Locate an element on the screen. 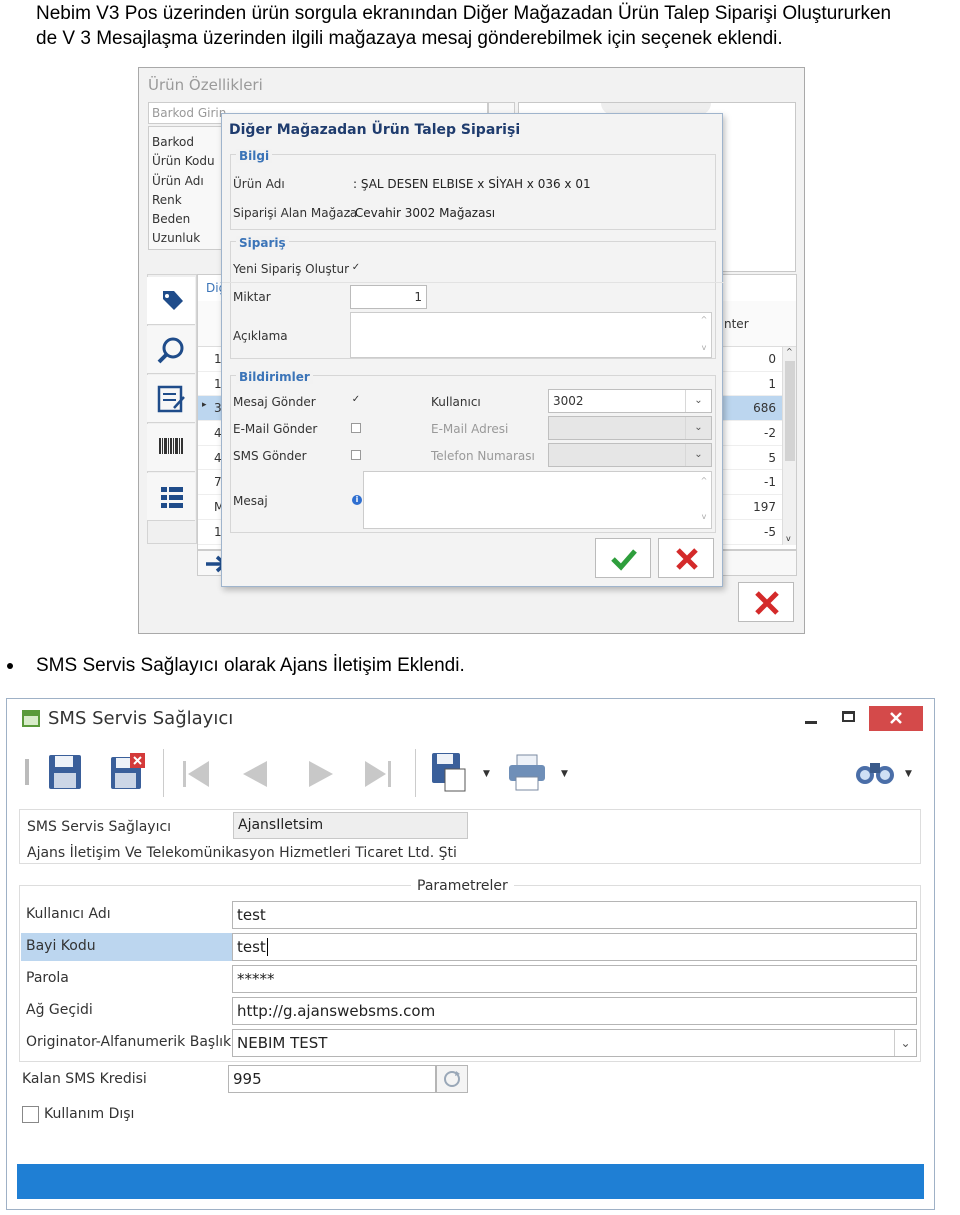 Image resolution: width=960 pixels, height=1215 pixels. save-as-icon is located at coordinates (449, 772).